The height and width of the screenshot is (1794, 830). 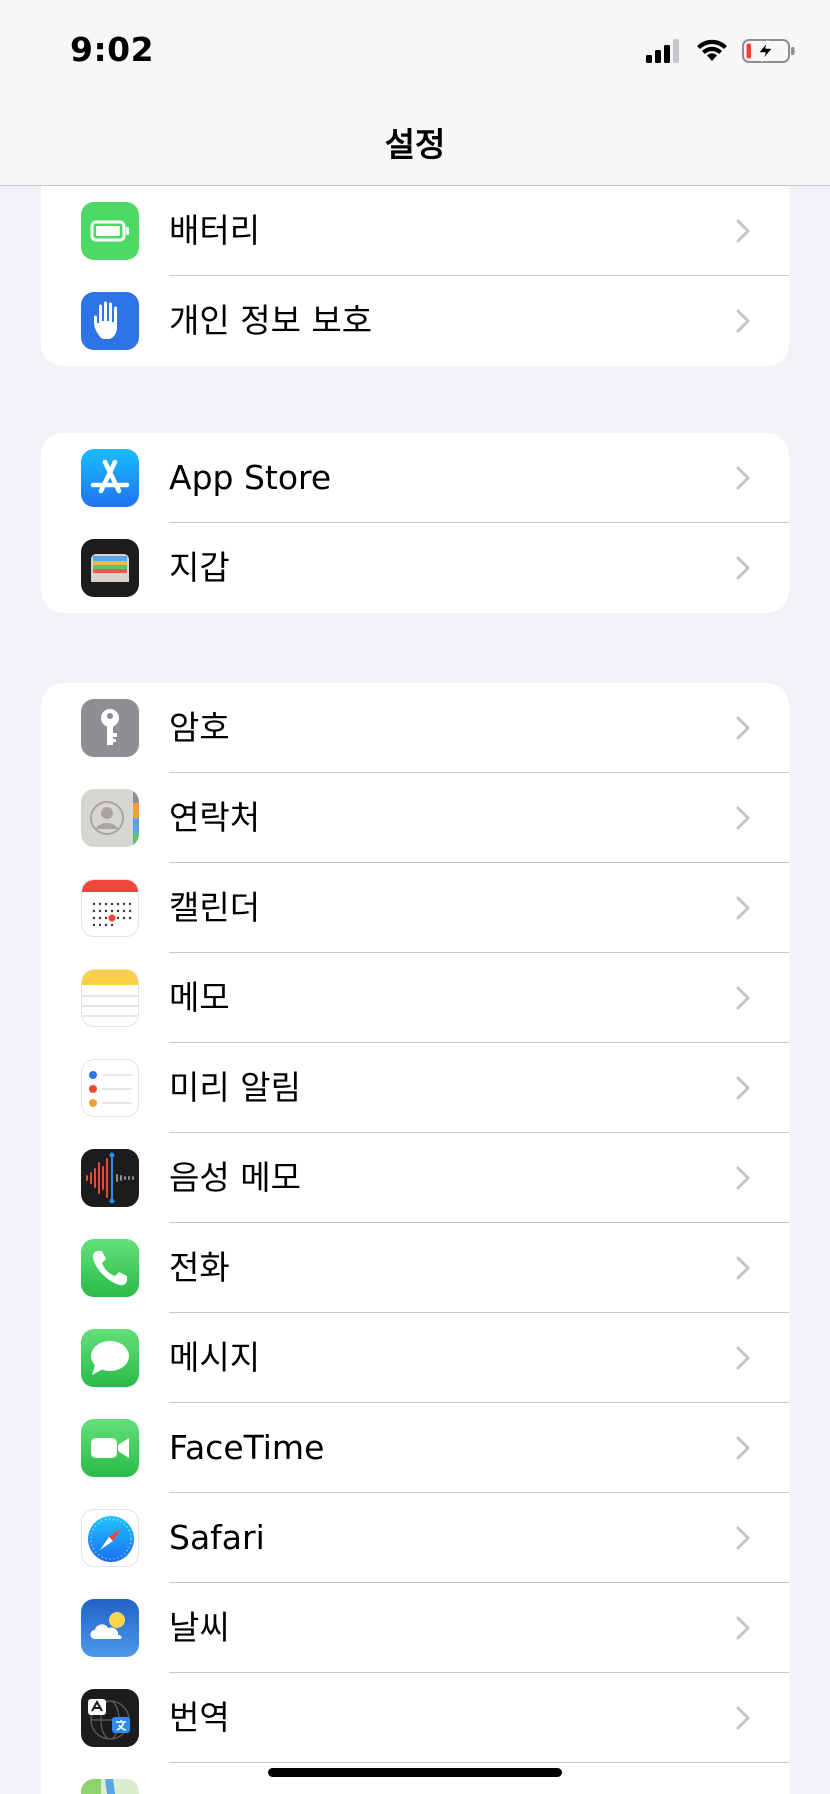 I want to click on page-title: 설정, so click(x=415, y=144).